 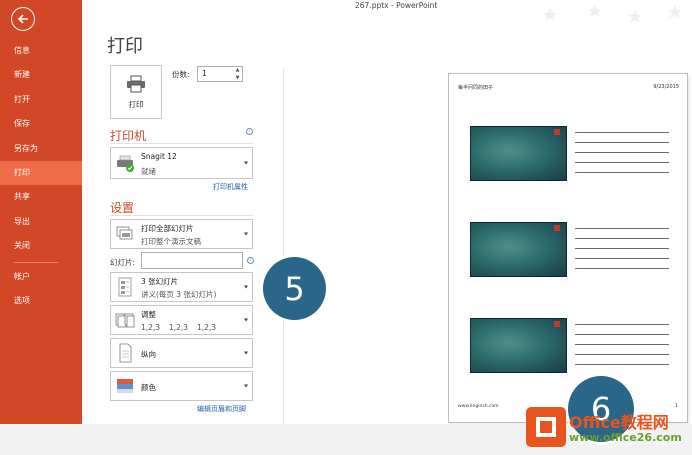 I want to click on preview-footer-left: www.linginsh.com, so click(x=478, y=406).